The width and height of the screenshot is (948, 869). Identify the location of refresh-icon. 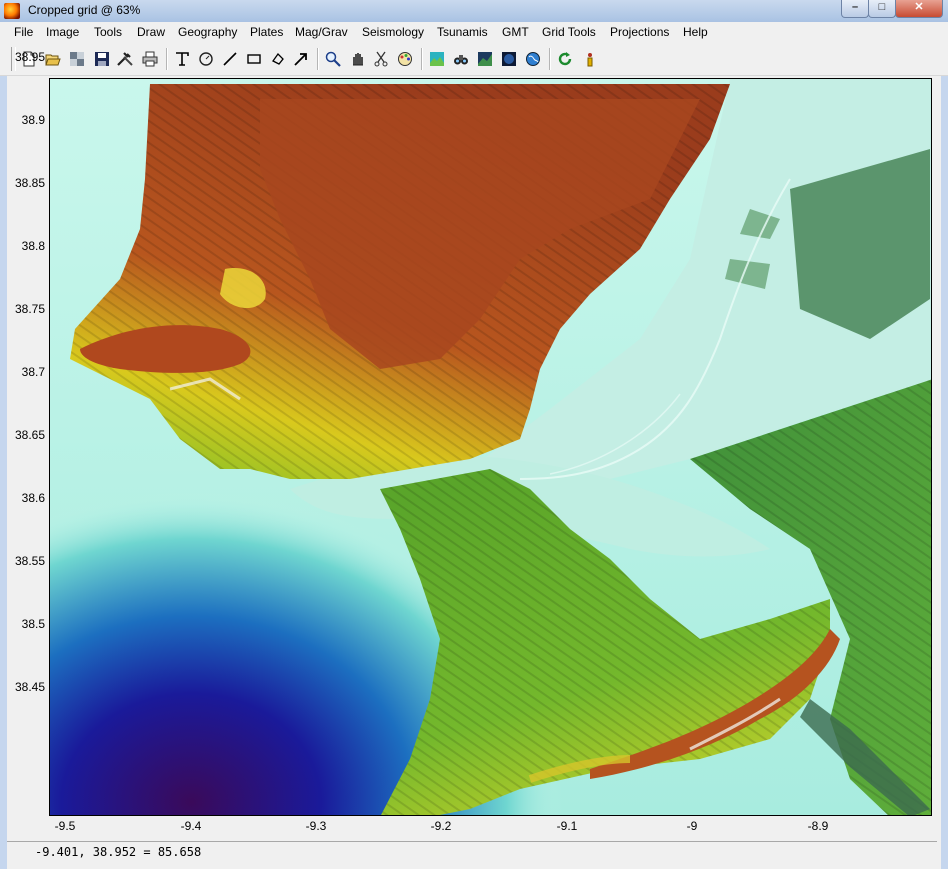
(565, 59).